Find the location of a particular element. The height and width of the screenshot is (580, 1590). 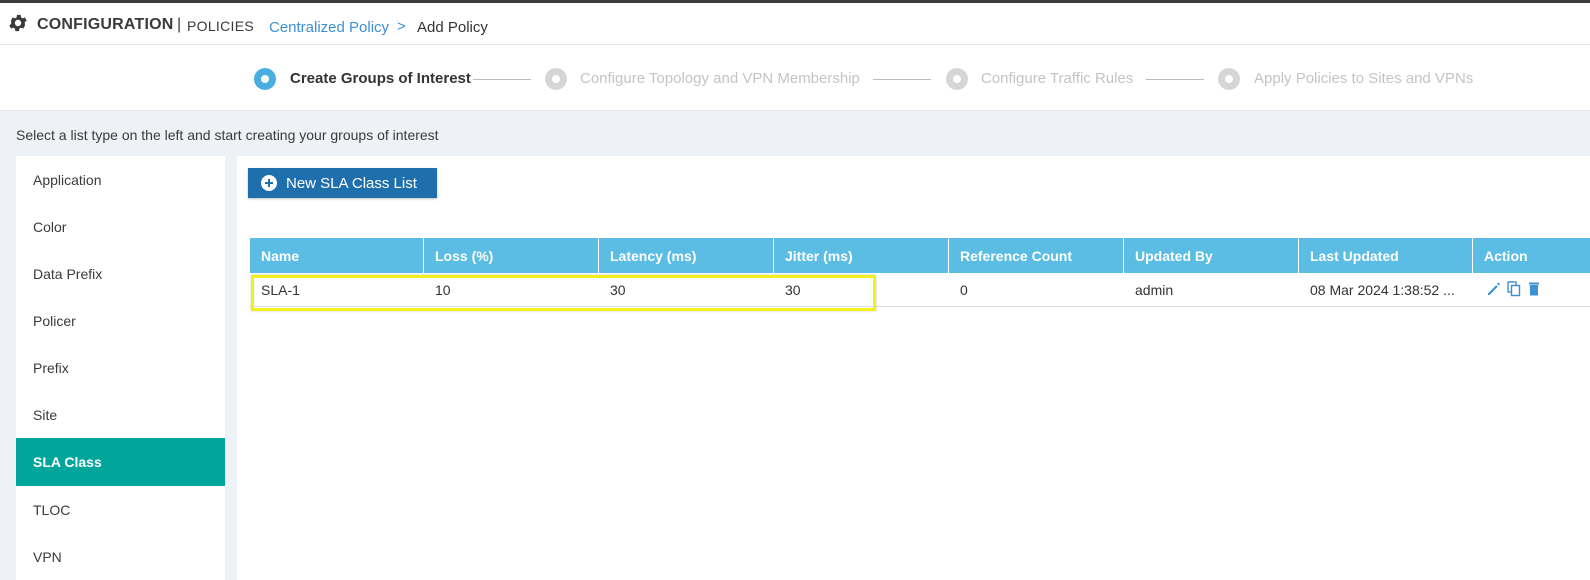

list-type-label: SLA Class is located at coordinates (67, 462).